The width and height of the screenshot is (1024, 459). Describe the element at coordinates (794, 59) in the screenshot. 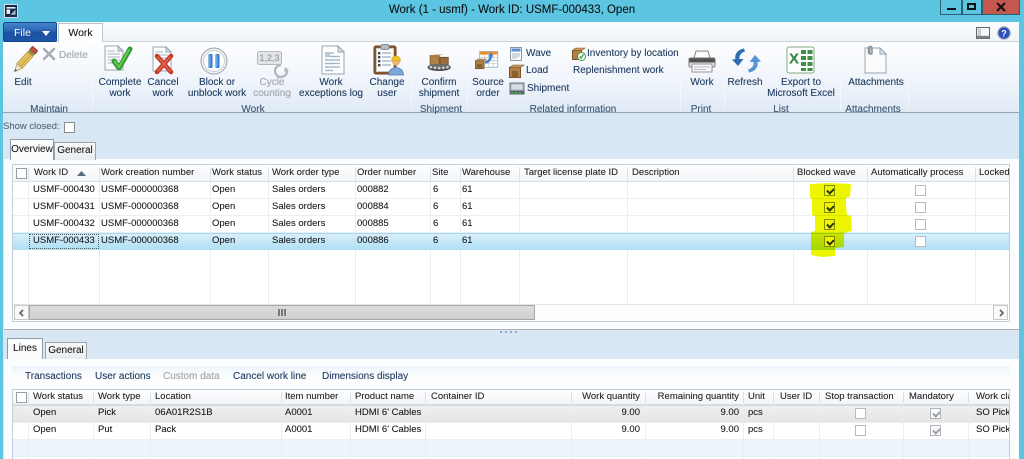

I see `svg-text: X` at that location.